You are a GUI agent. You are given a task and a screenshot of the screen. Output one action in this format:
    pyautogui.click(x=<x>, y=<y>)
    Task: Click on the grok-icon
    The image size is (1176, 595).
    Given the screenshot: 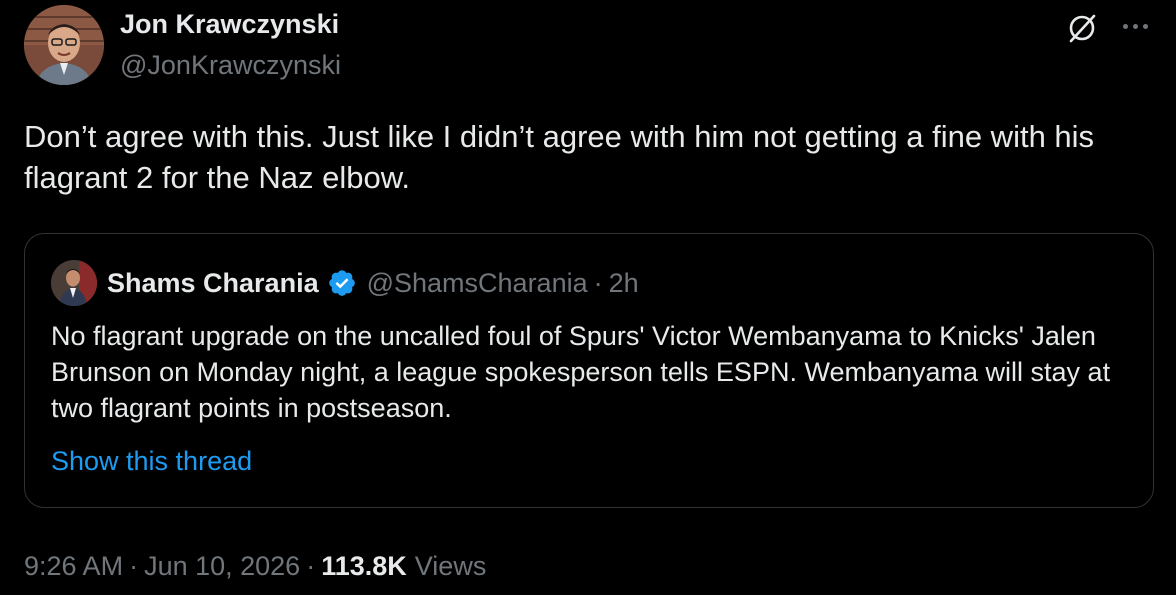 What is the action you would take?
    pyautogui.click(x=1082, y=28)
    